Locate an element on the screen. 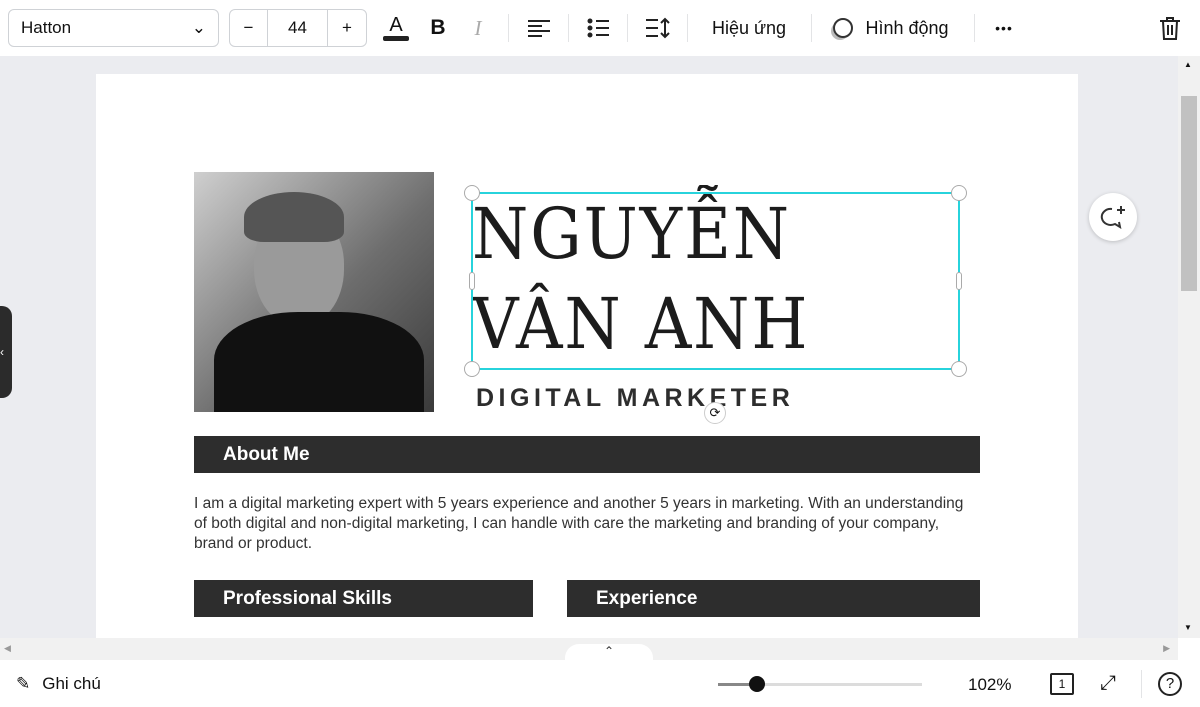 This screenshot has height=707, width=1200. decrease-size-button: − is located at coordinates (249, 28).